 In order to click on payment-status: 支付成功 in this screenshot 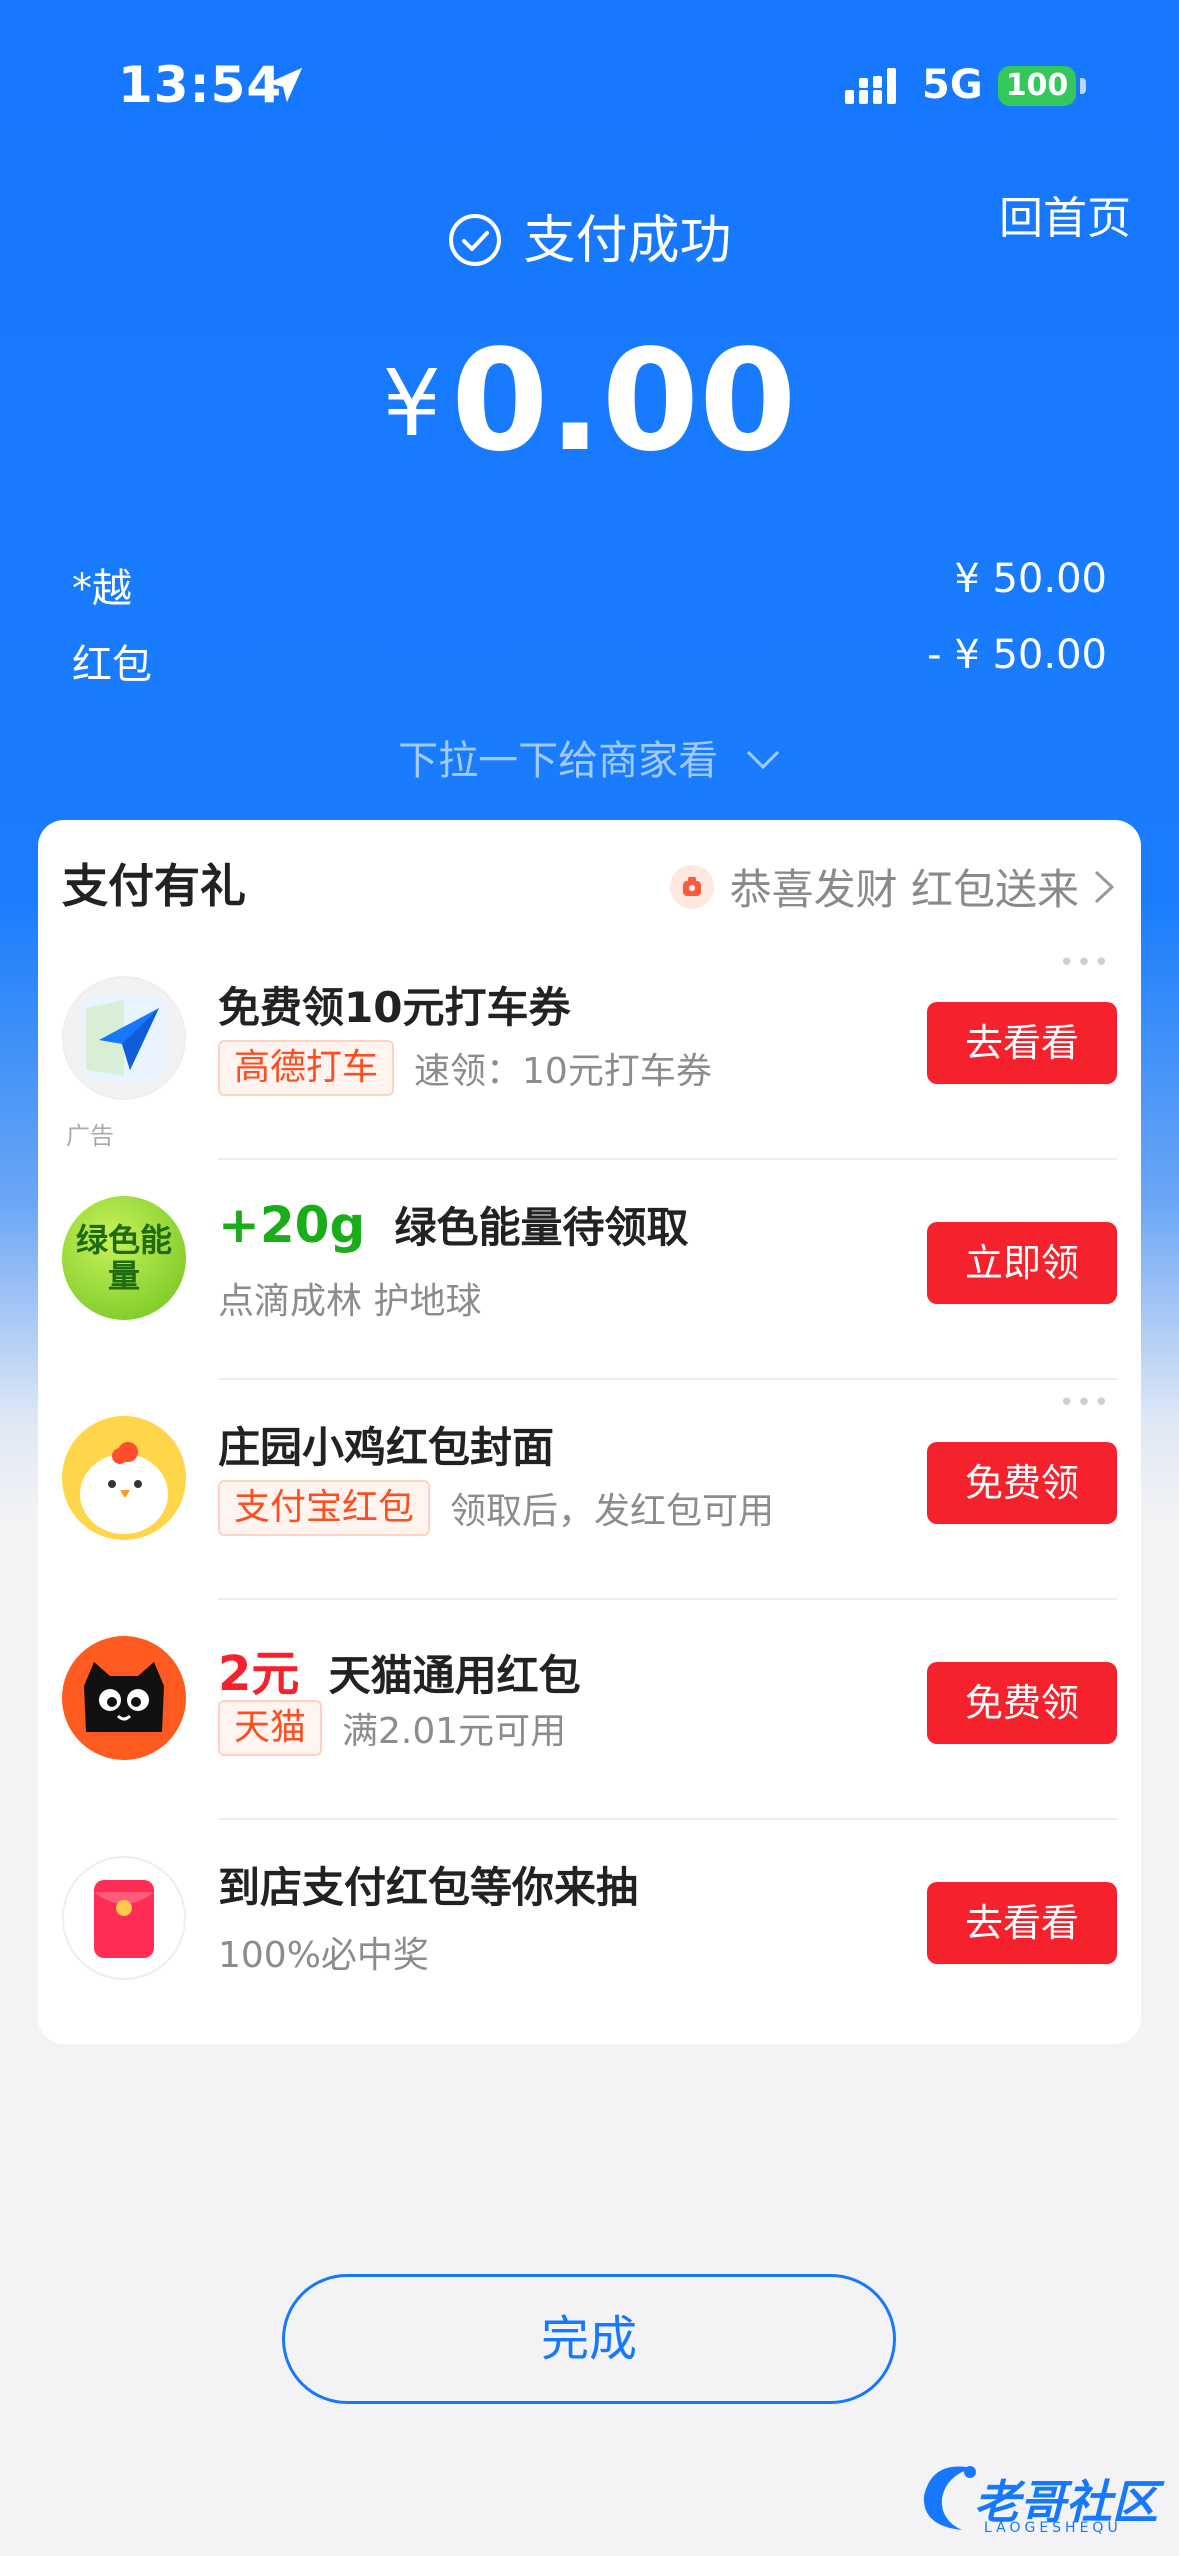, I will do `click(589, 235)`.